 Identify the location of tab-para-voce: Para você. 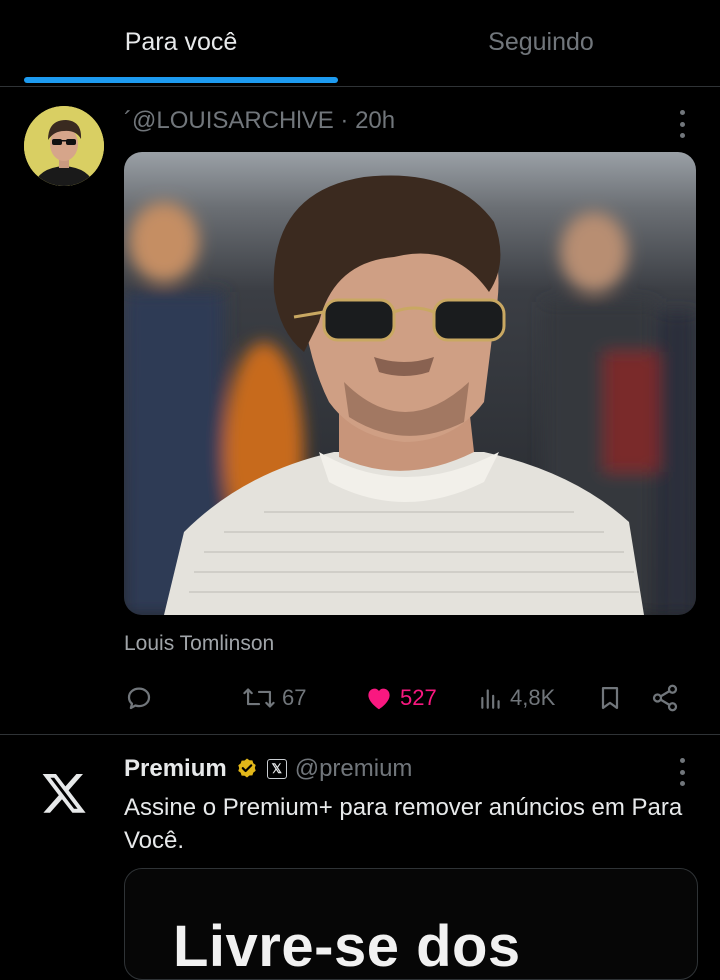
(181, 42).